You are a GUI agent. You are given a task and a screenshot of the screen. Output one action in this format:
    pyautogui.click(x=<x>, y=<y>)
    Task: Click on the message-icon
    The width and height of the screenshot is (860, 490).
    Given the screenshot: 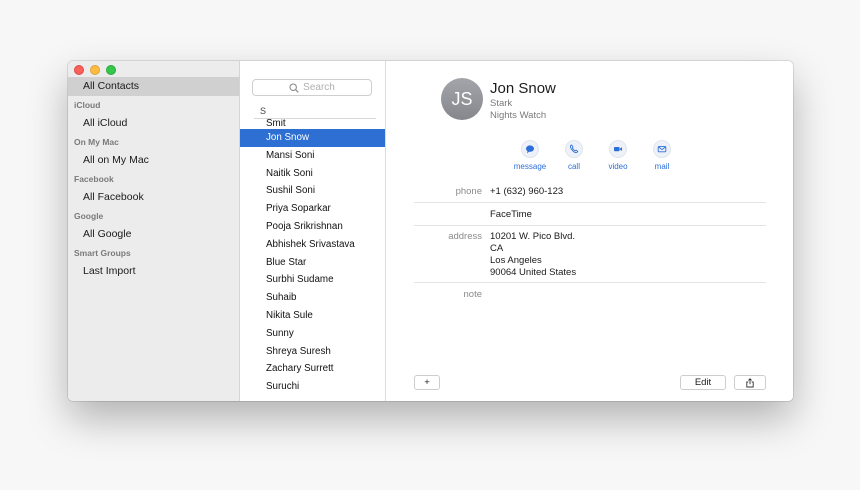 What is the action you would take?
    pyautogui.click(x=530, y=149)
    